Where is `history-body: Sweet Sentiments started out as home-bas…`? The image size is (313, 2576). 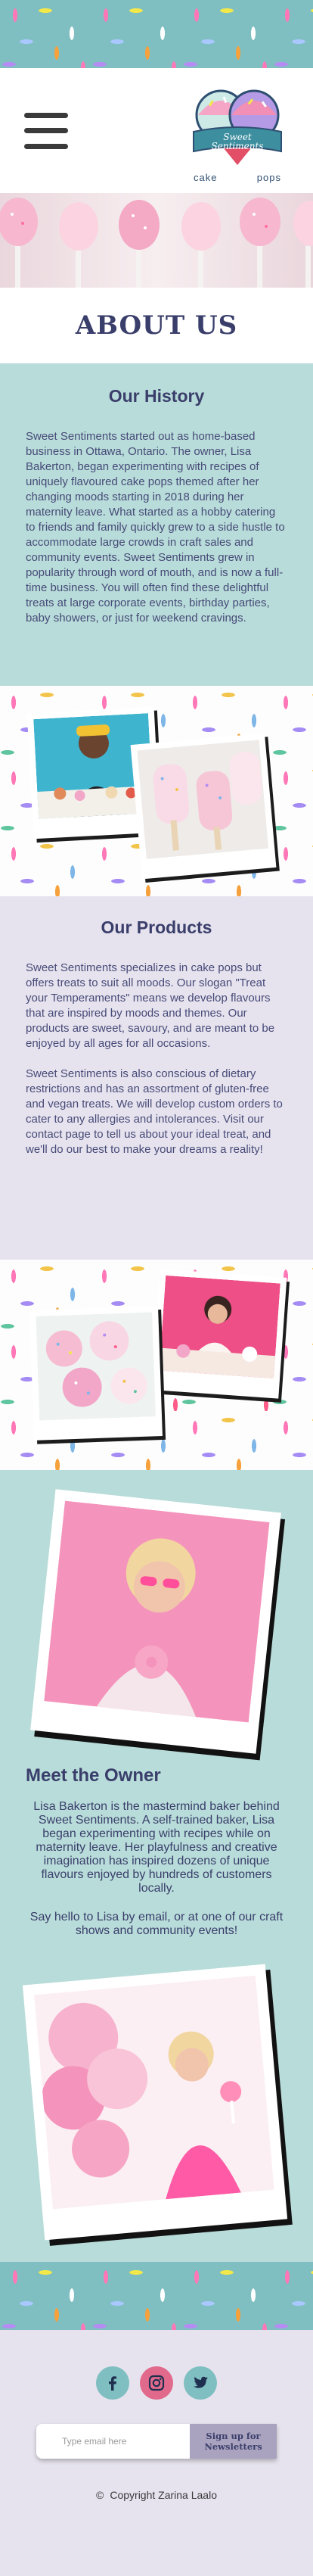 history-body: Sweet Sentiments started out as home-bas… is located at coordinates (155, 527).